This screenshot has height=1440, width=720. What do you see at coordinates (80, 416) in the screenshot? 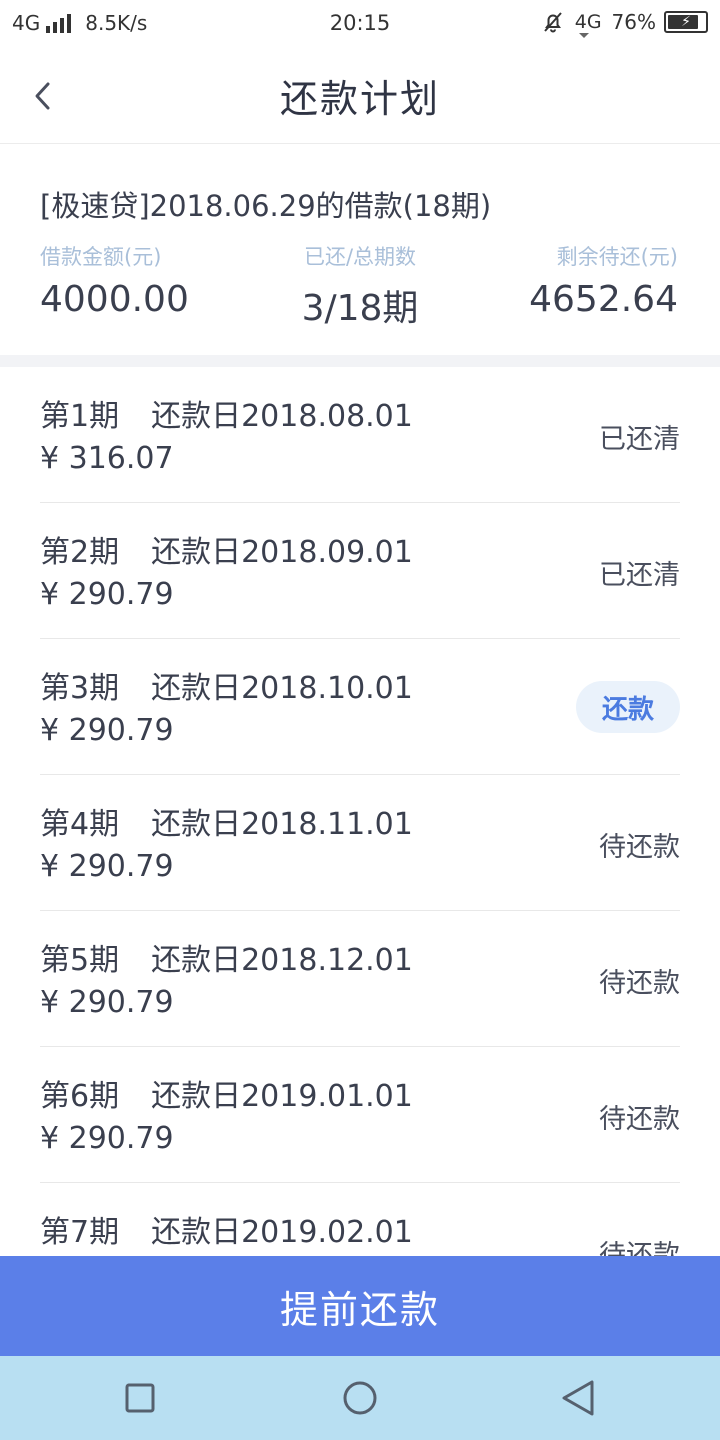
I see `installment-period: 第1期` at bounding box center [80, 416].